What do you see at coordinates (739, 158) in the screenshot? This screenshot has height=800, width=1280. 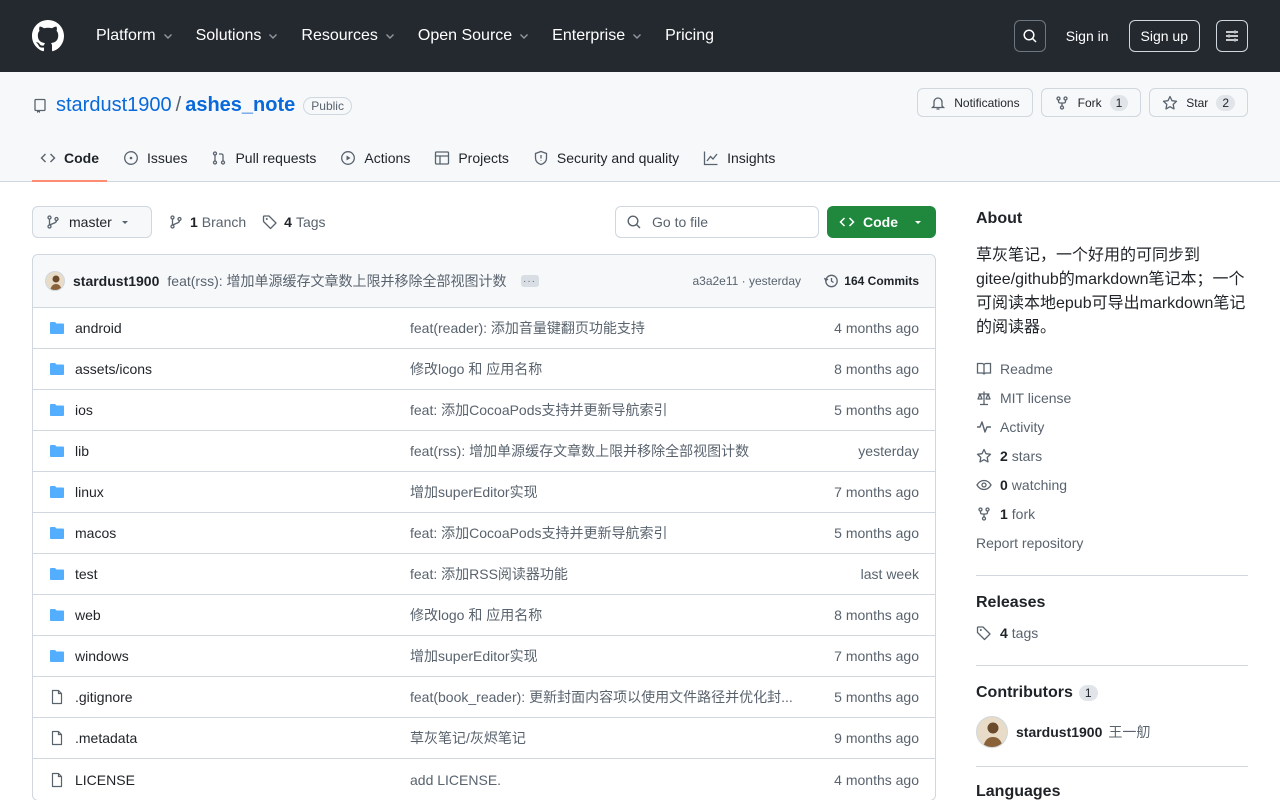 I see `tab-insights: Insights` at bounding box center [739, 158].